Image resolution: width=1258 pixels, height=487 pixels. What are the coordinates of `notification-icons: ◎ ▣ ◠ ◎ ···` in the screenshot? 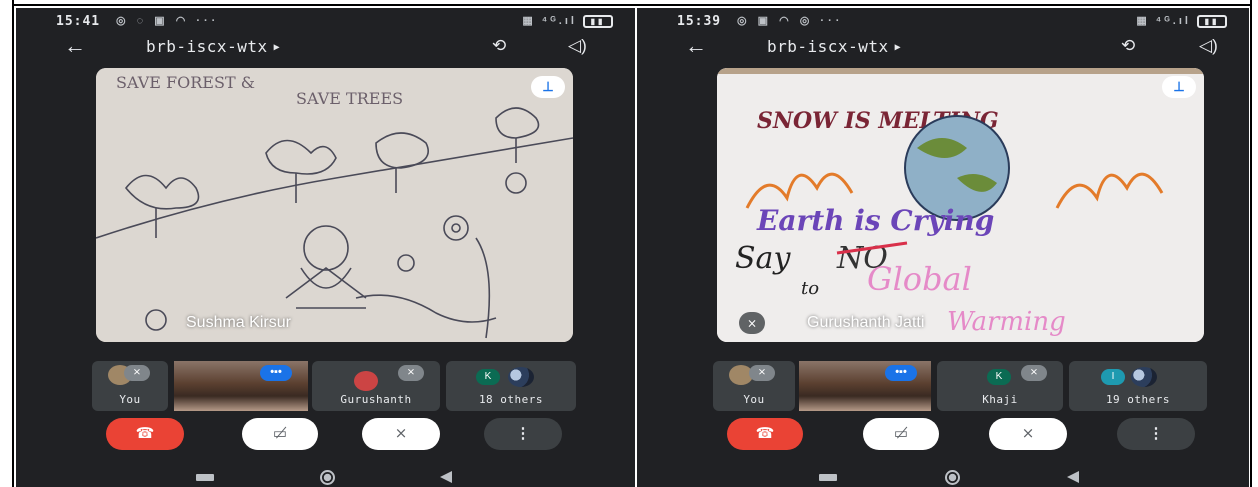 It's located at (790, 21).